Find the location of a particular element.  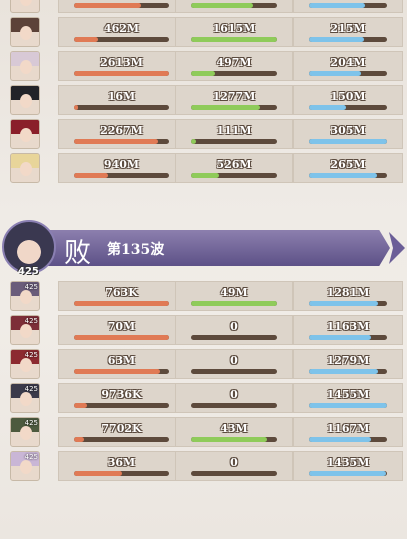

damage-dealt-value: 7702K is located at coordinates (121, 428).